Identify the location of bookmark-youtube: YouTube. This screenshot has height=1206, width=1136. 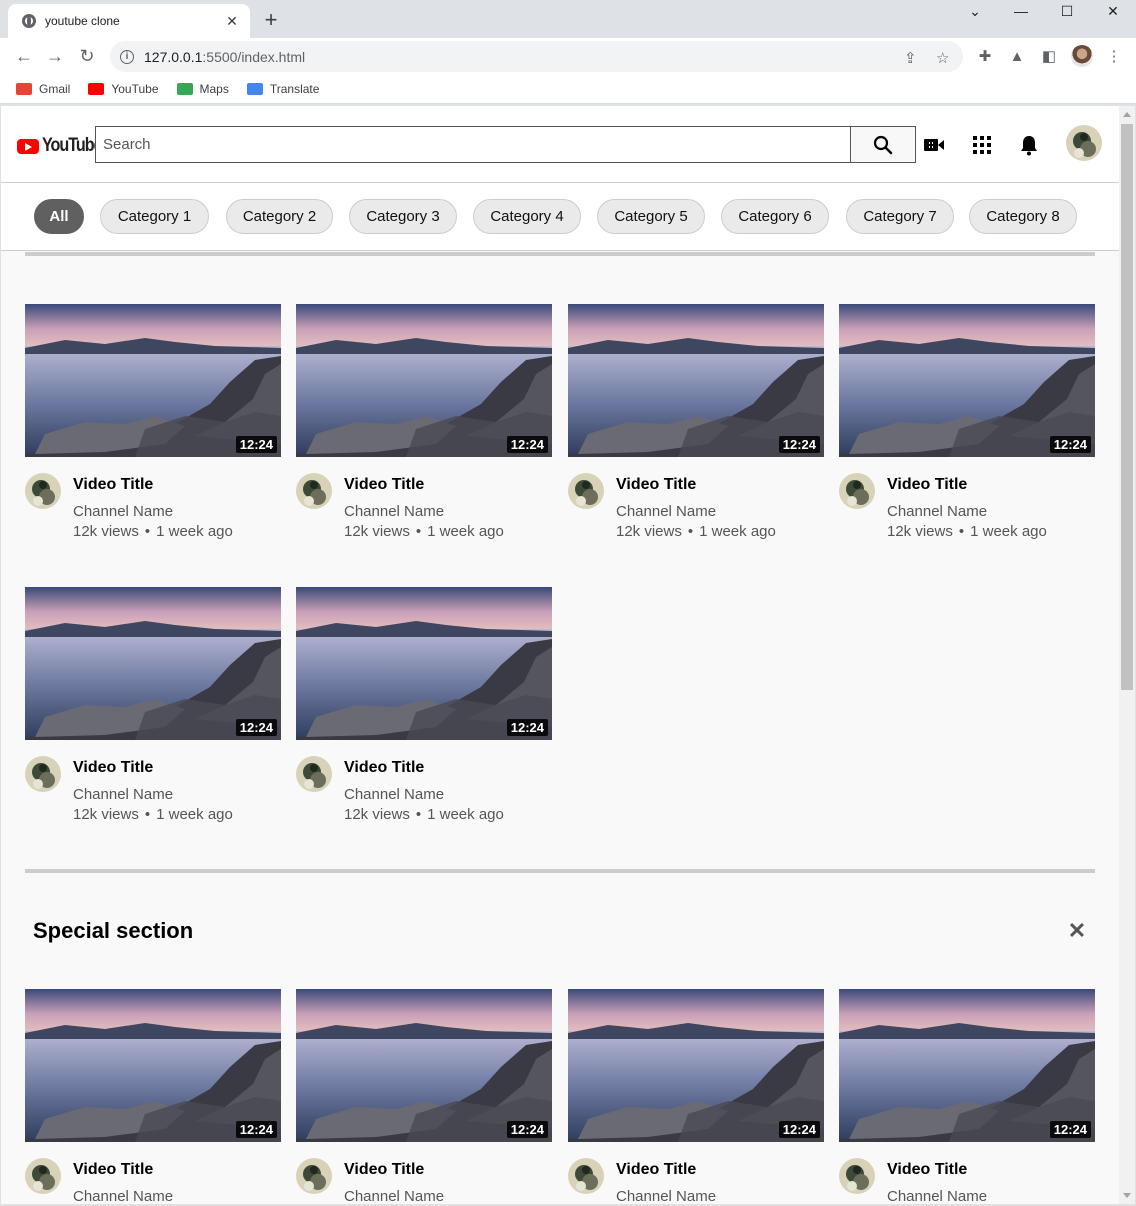
(123, 89).